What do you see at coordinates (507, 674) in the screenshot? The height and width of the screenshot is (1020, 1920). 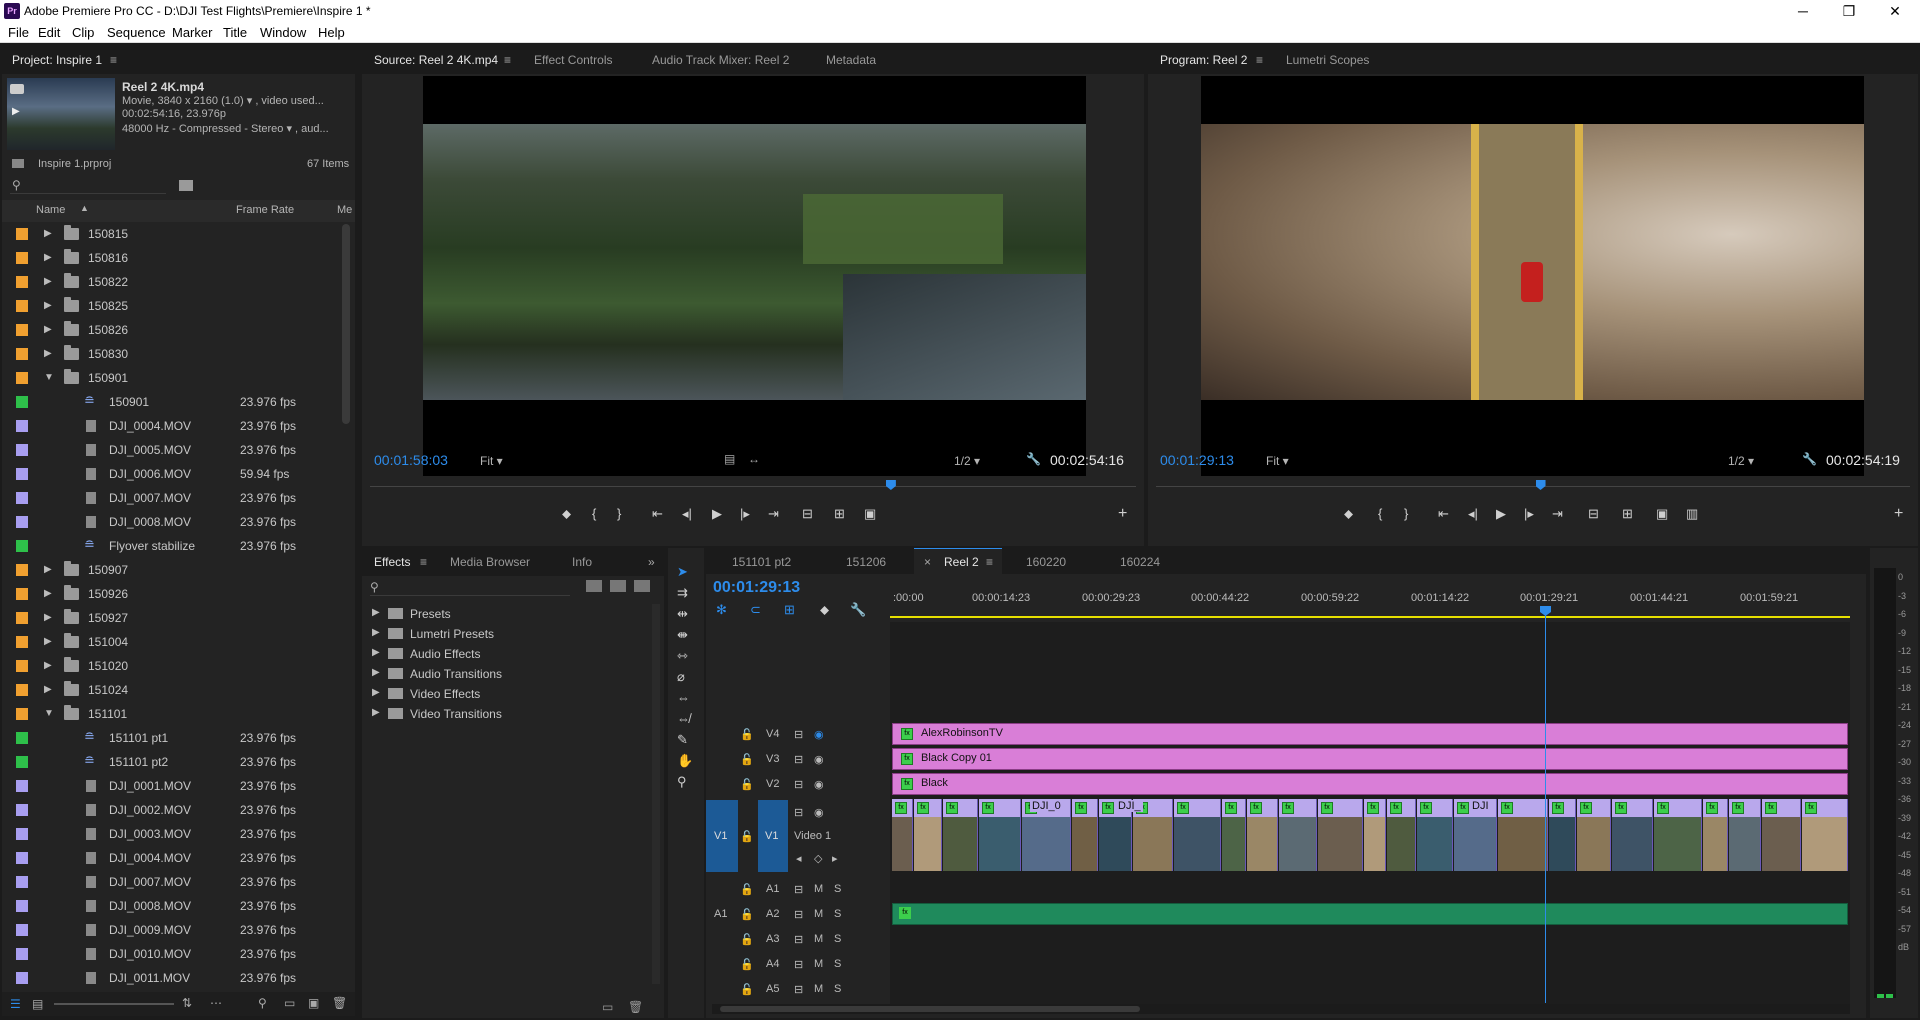 I see `effects-bin-row: ▶ Audio Transitions` at bounding box center [507, 674].